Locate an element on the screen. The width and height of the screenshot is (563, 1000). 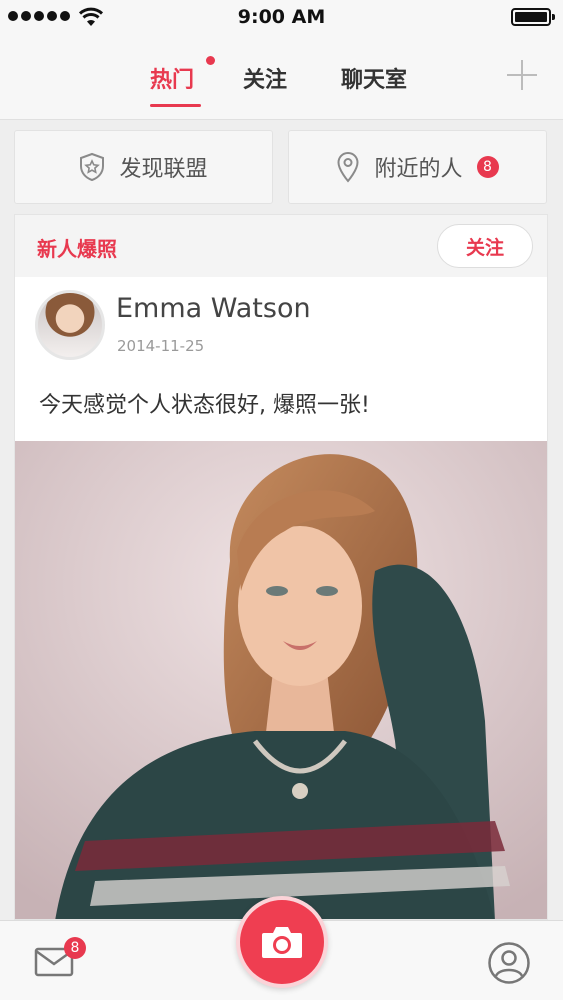
discover-alliance-button: 发现联盟 is located at coordinates (143, 167).